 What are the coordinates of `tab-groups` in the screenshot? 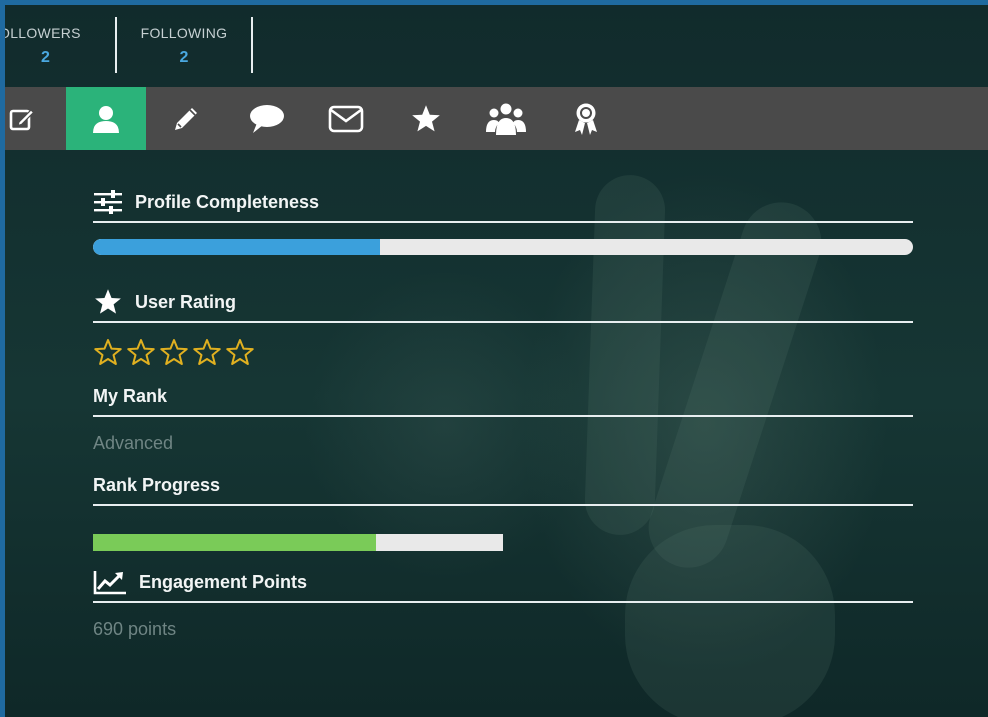 It's located at (506, 118).